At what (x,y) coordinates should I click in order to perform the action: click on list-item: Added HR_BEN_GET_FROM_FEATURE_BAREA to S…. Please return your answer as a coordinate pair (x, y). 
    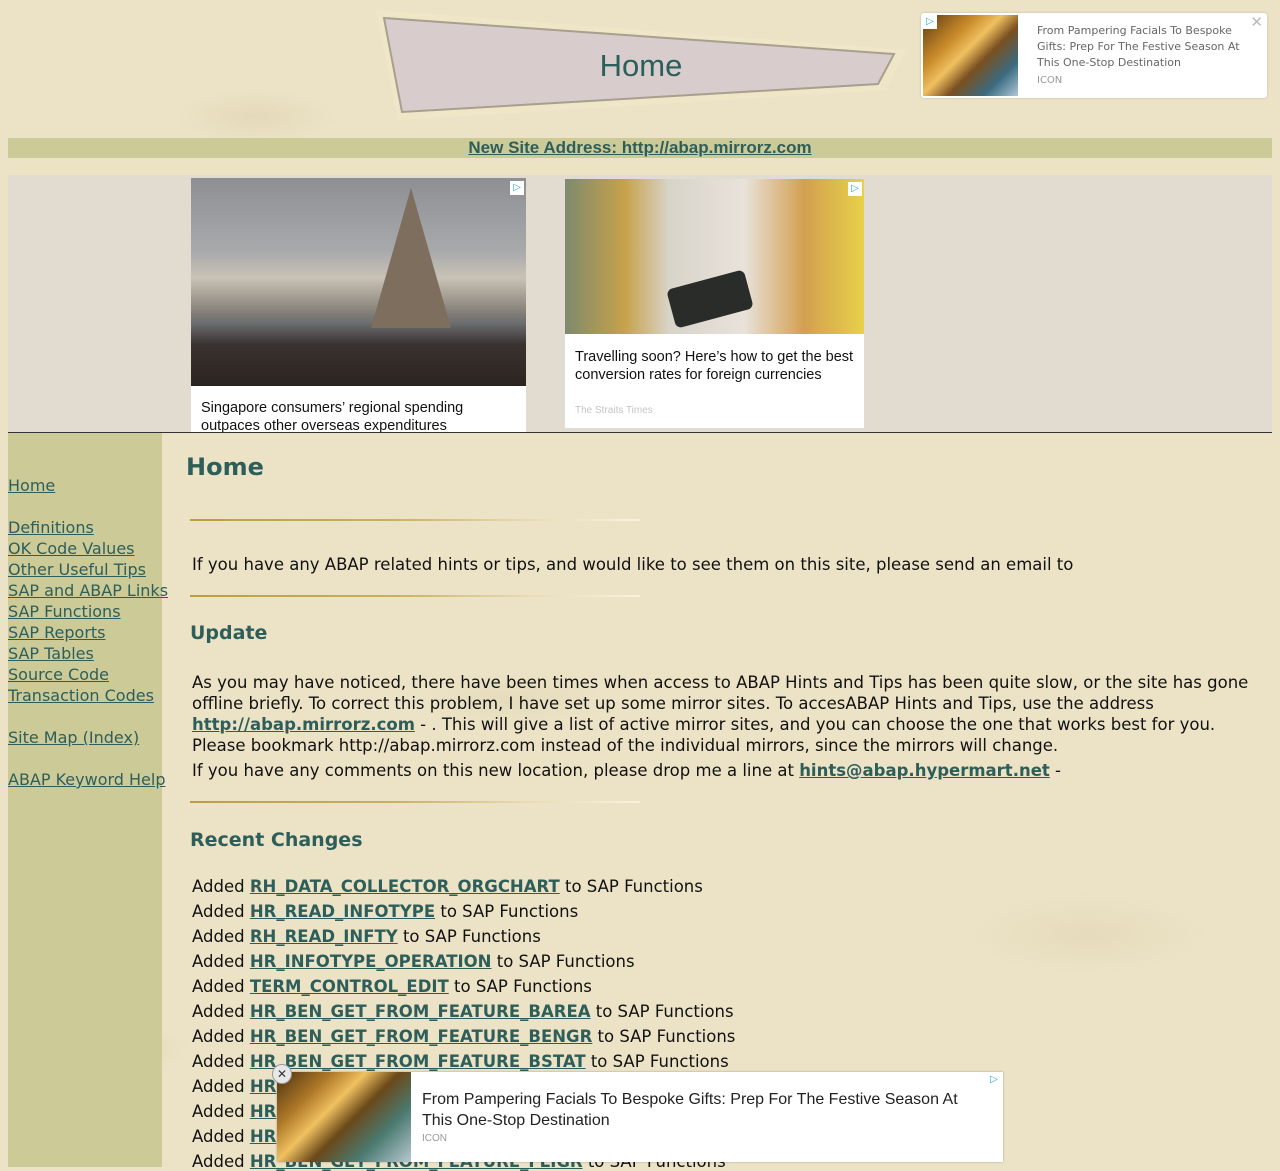
    Looking at the image, I should click on (463, 1011).